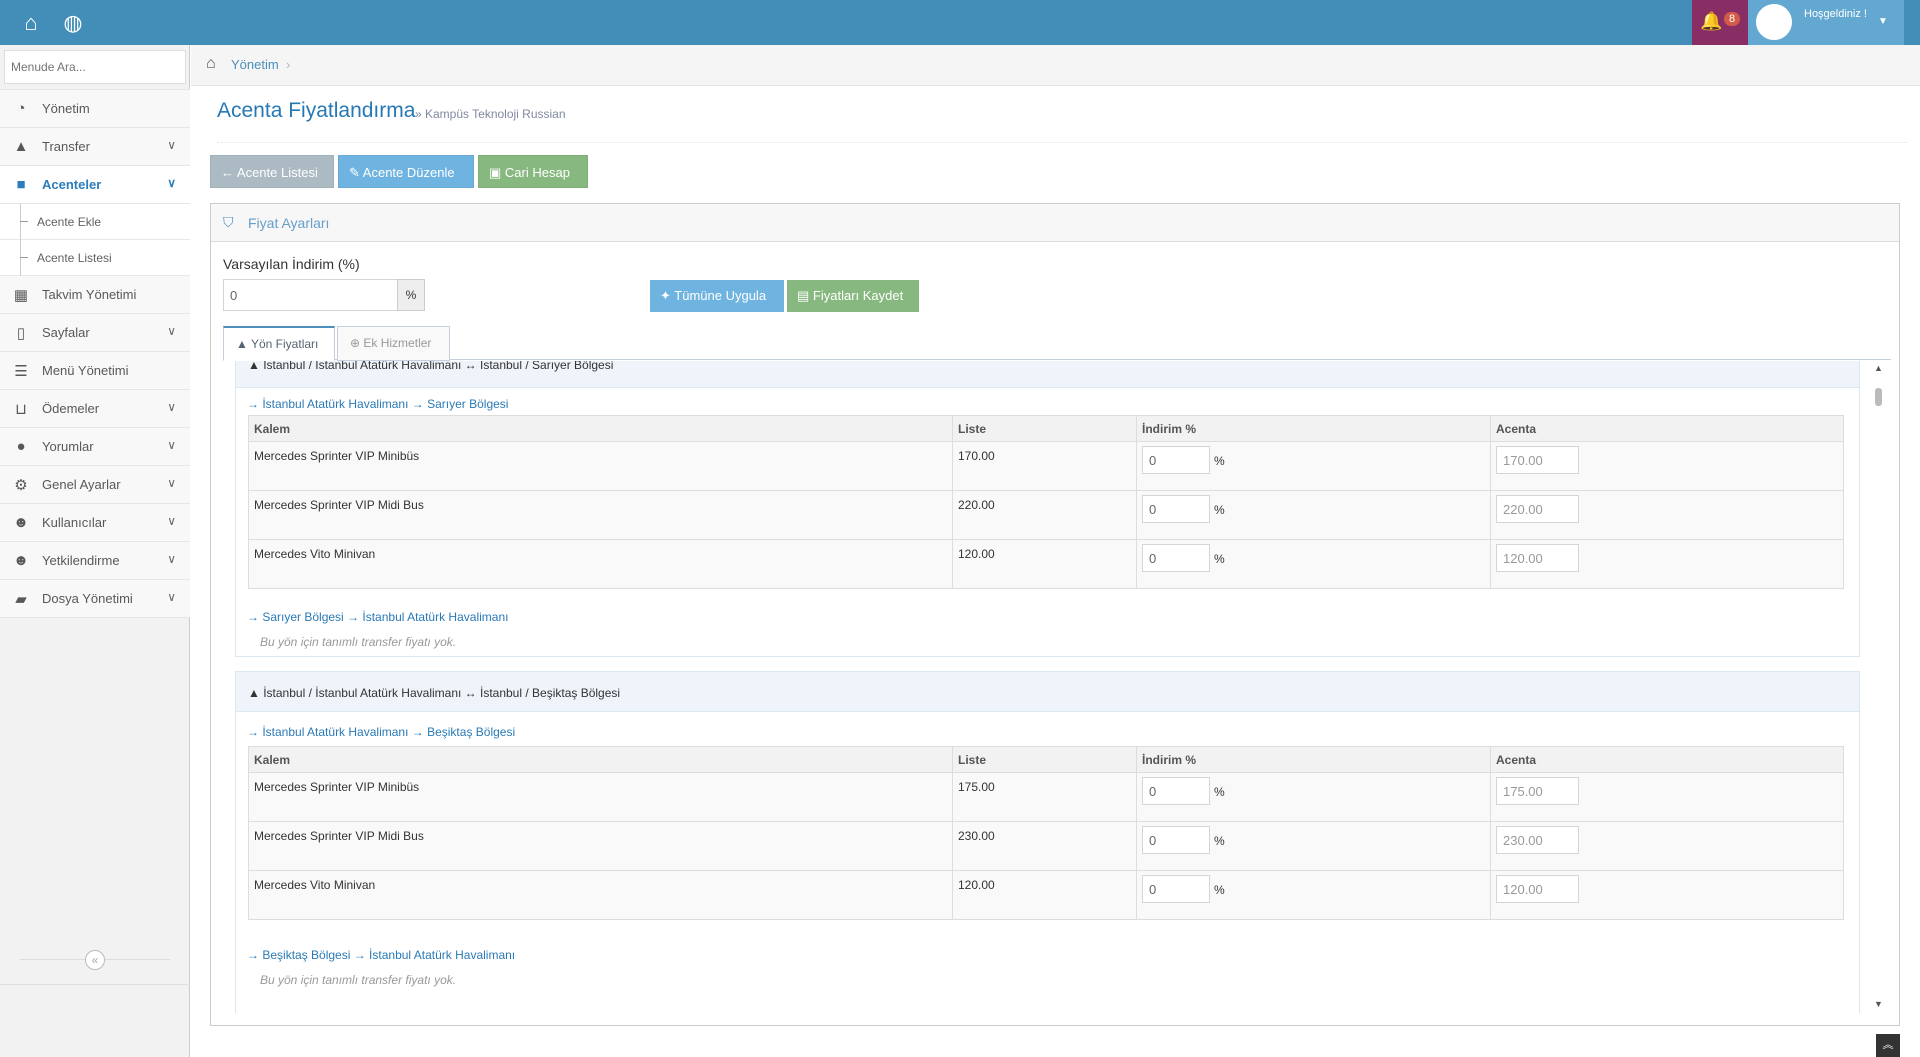 Image resolution: width=1920 pixels, height=1057 pixels. I want to click on sidebar-item-genel-ayarlar: ⚙ Genel Ayarlar ∨, so click(95, 485).